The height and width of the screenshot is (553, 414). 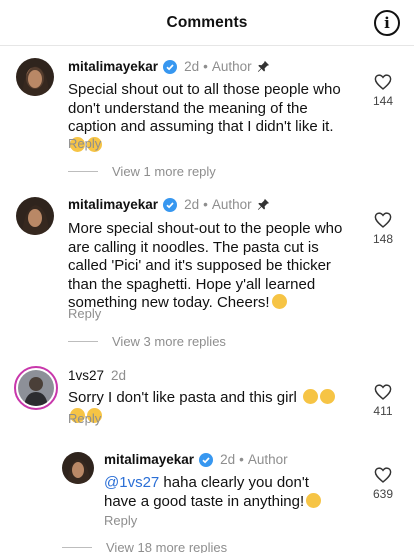 What do you see at coordinates (144, 546) in the screenshot?
I see `view-more-replies: View 18 more replies` at bounding box center [144, 546].